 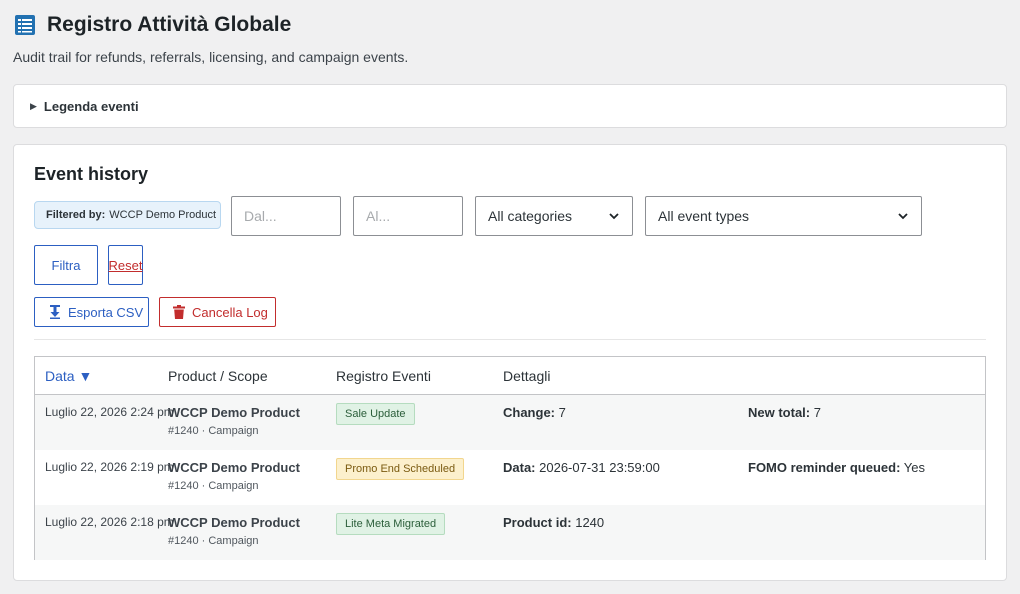 What do you see at coordinates (383, 376) in the screenshot?
I see `column-event: Registro Eventi` at bounding box center [383, 376].